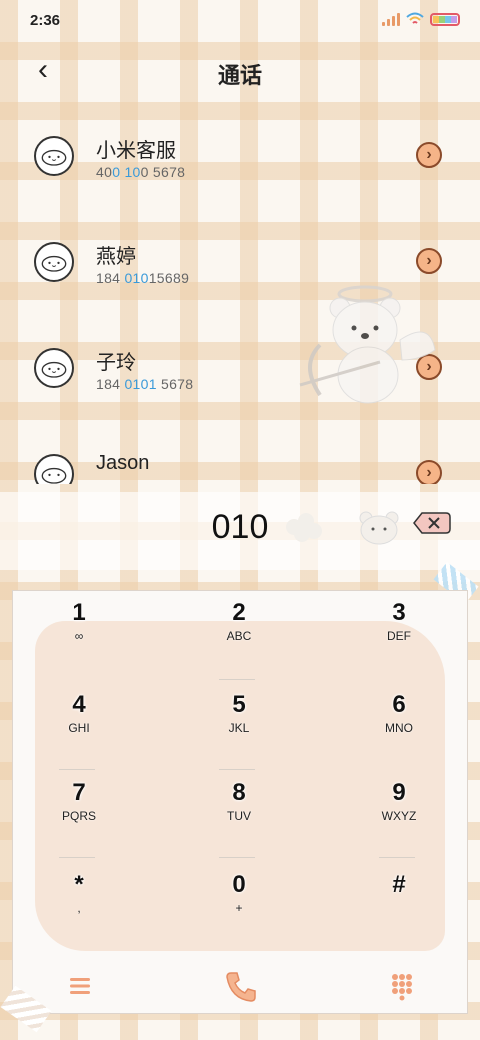  I want to click on dial-key-9: 9 WXYZ, so click(399, 814).